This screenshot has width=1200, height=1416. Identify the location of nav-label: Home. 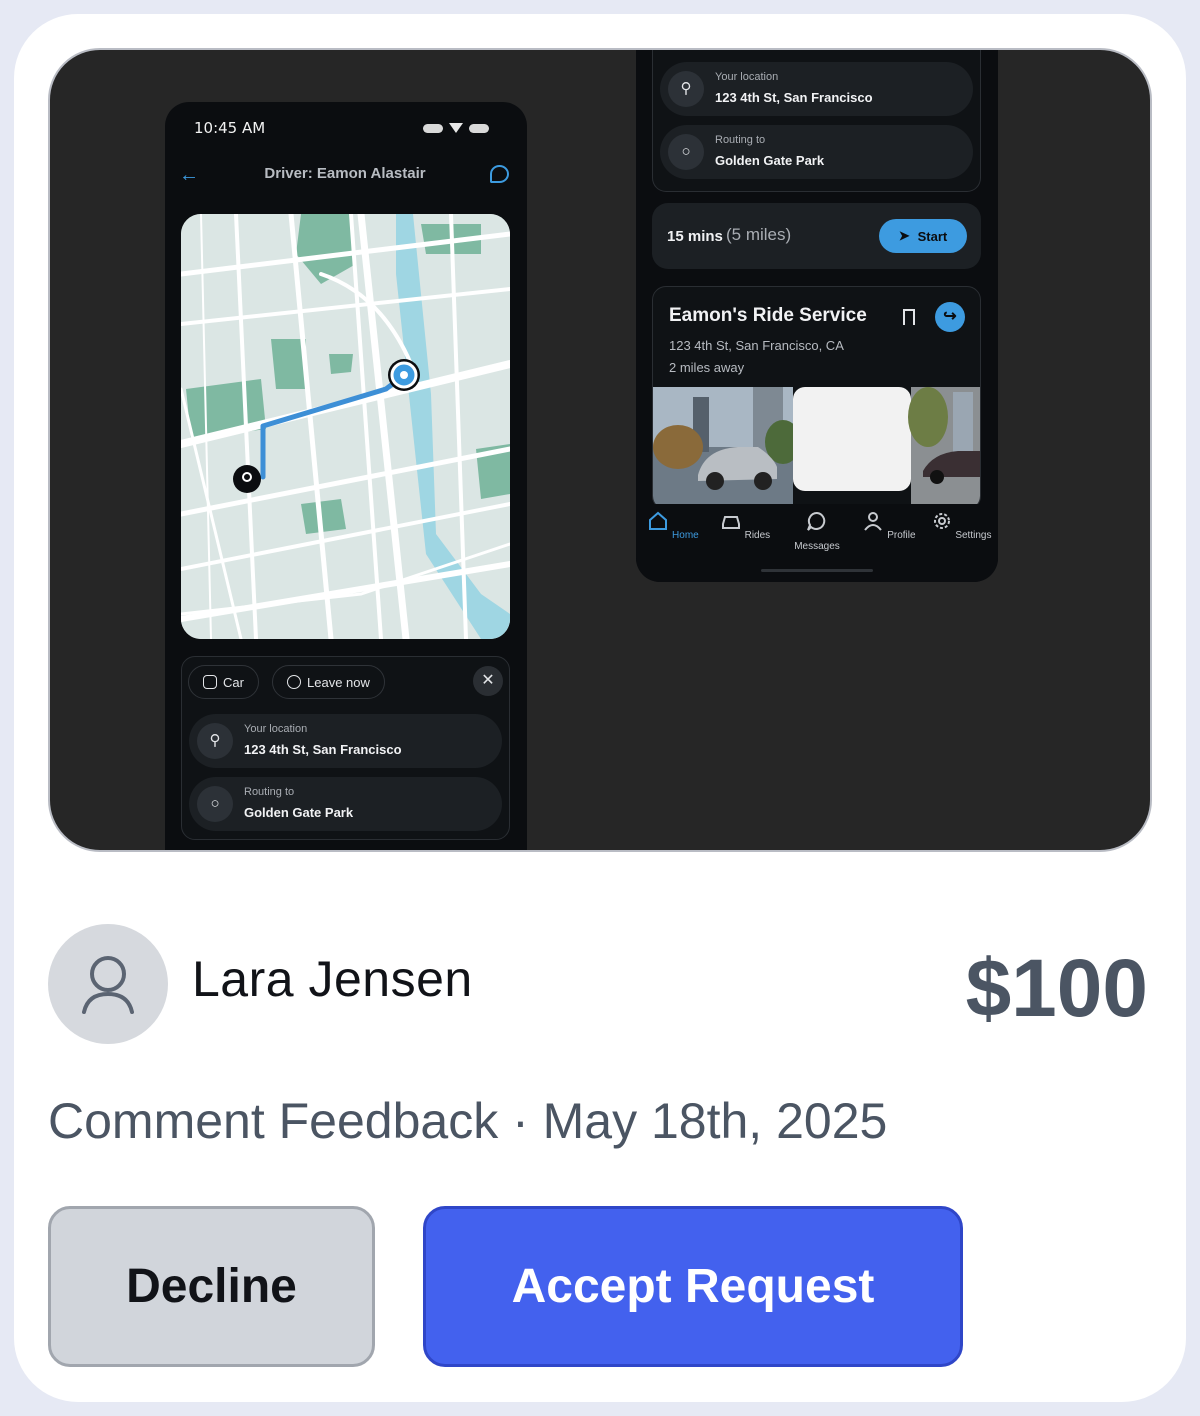
(685, 535).